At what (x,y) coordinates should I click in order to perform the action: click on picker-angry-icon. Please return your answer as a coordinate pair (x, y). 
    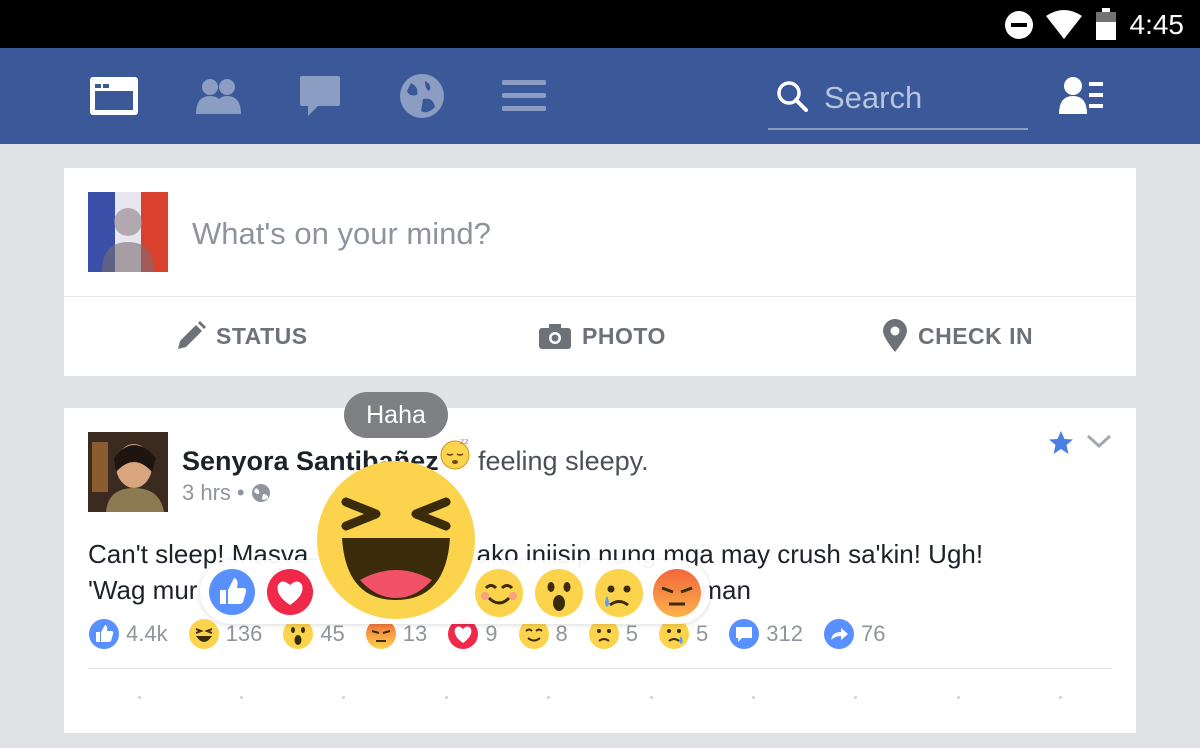
    Looking at the image, I should click on (677, 593).